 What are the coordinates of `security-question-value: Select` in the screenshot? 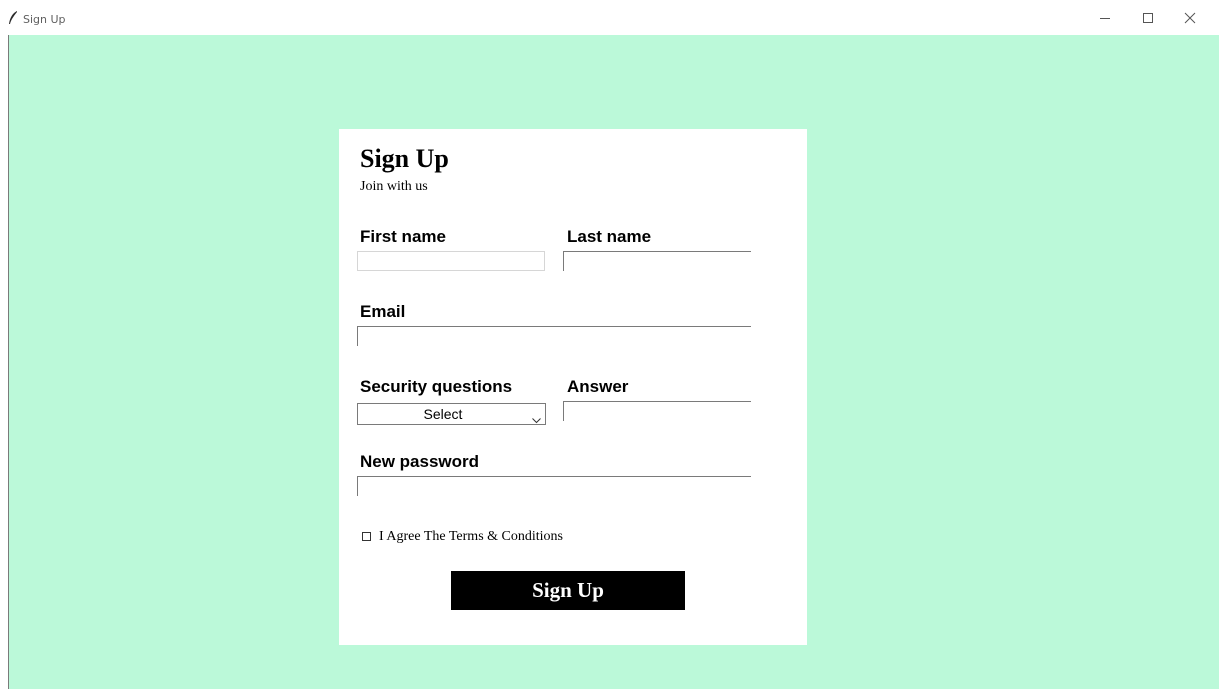 It's located at (443, 414).